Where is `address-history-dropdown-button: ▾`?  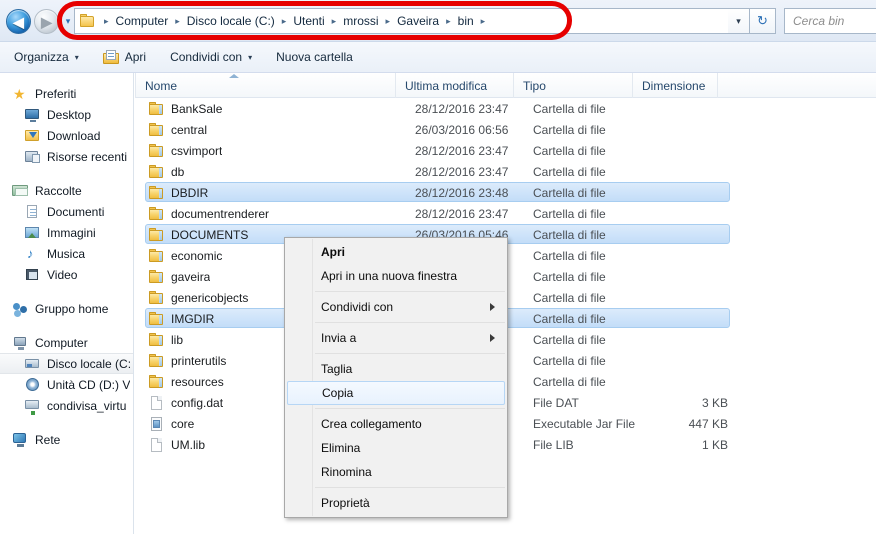 address-history-dropdown-button: ▾ is located at coordinates (739, 21).